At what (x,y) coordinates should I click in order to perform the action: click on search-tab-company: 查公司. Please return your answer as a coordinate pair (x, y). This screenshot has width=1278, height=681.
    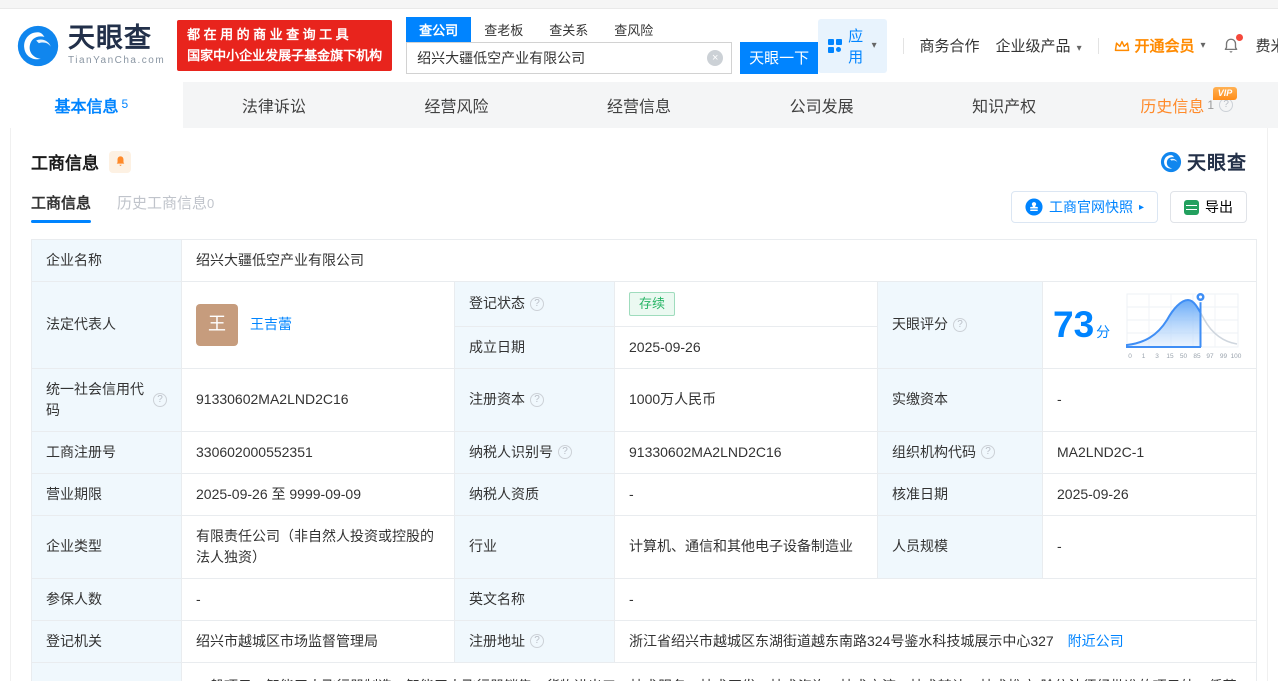
    Looking at the image, I should click on (439, 29).